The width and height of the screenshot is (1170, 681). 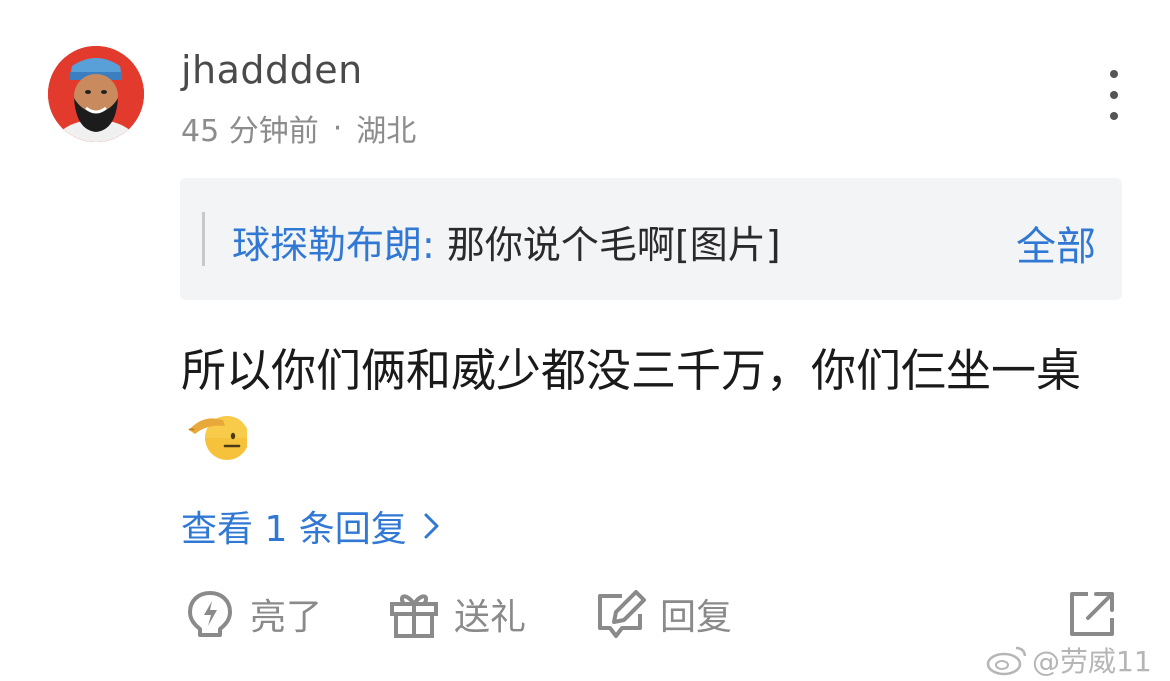 I want to click on quoted-comment: 球探勒布朗: 那你说个毛啊[图片] 全部, so click(x=651, y=239).